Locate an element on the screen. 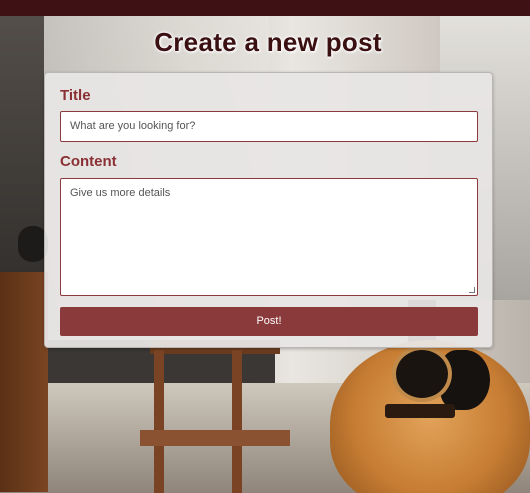  post-button: Post! is located at coordinates (269, 321).